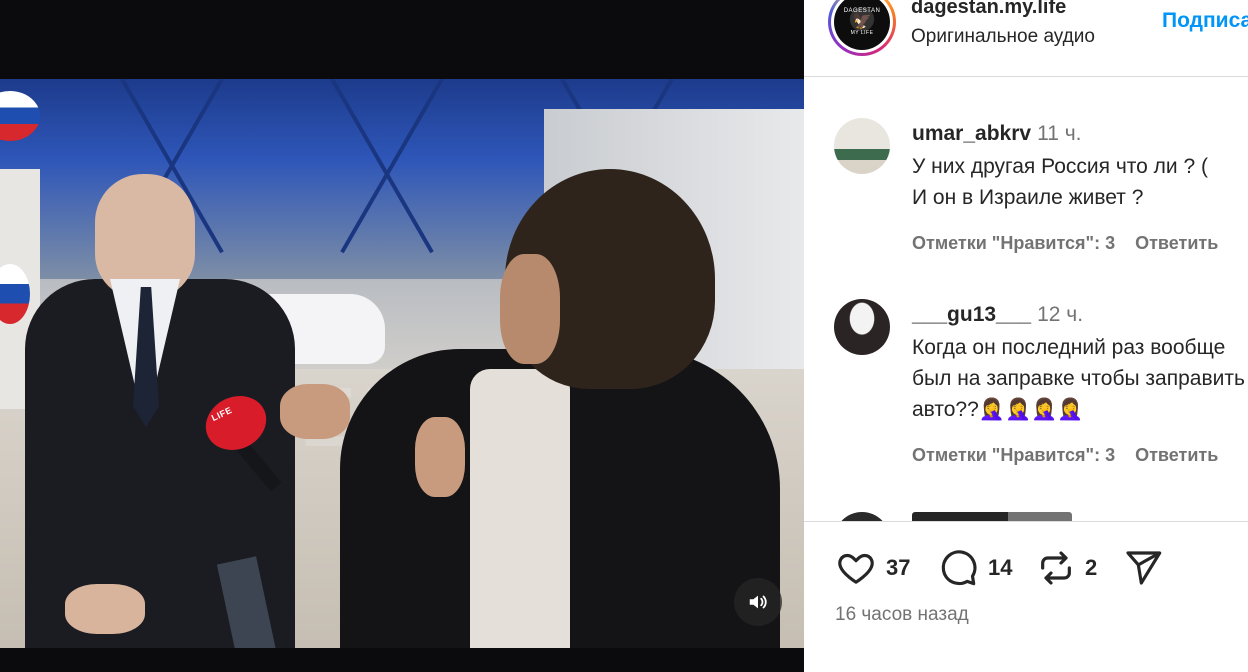 The width and height of the screenshot is (1248, 672). What do you see at coordinates (959, 568) in the screenshot?
I see `comment-icon` at bounding box center [959, 568].